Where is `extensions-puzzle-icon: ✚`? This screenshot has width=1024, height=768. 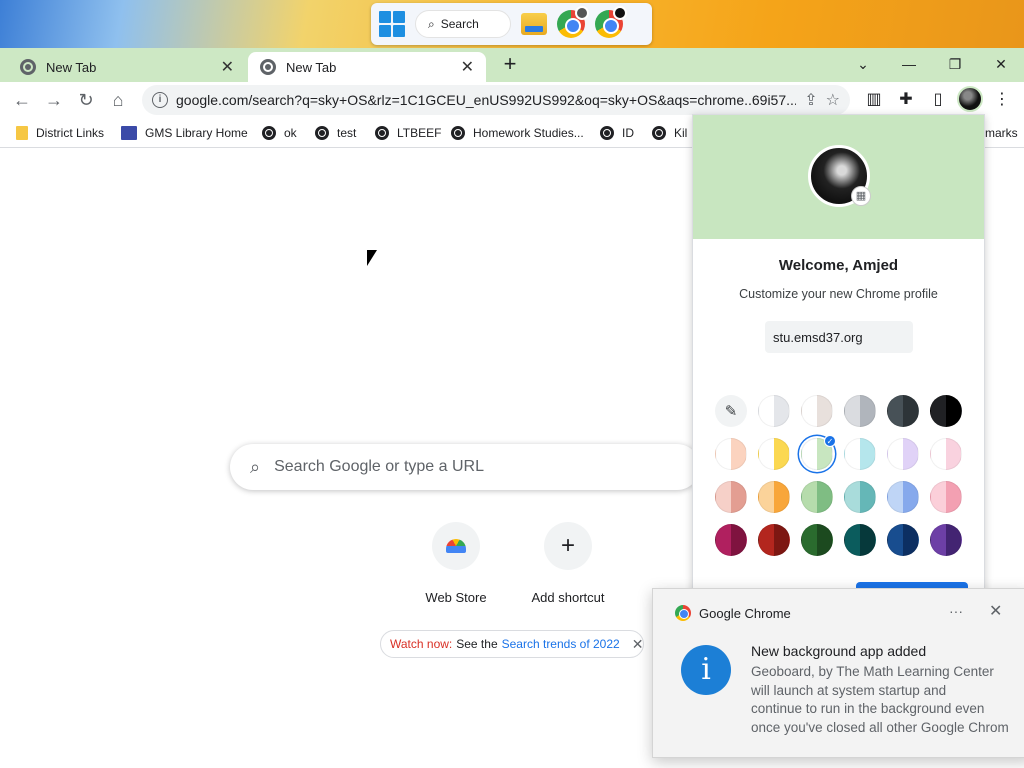 extensions-puzzle-icon: ✚ is located at coordinates (906, 100).